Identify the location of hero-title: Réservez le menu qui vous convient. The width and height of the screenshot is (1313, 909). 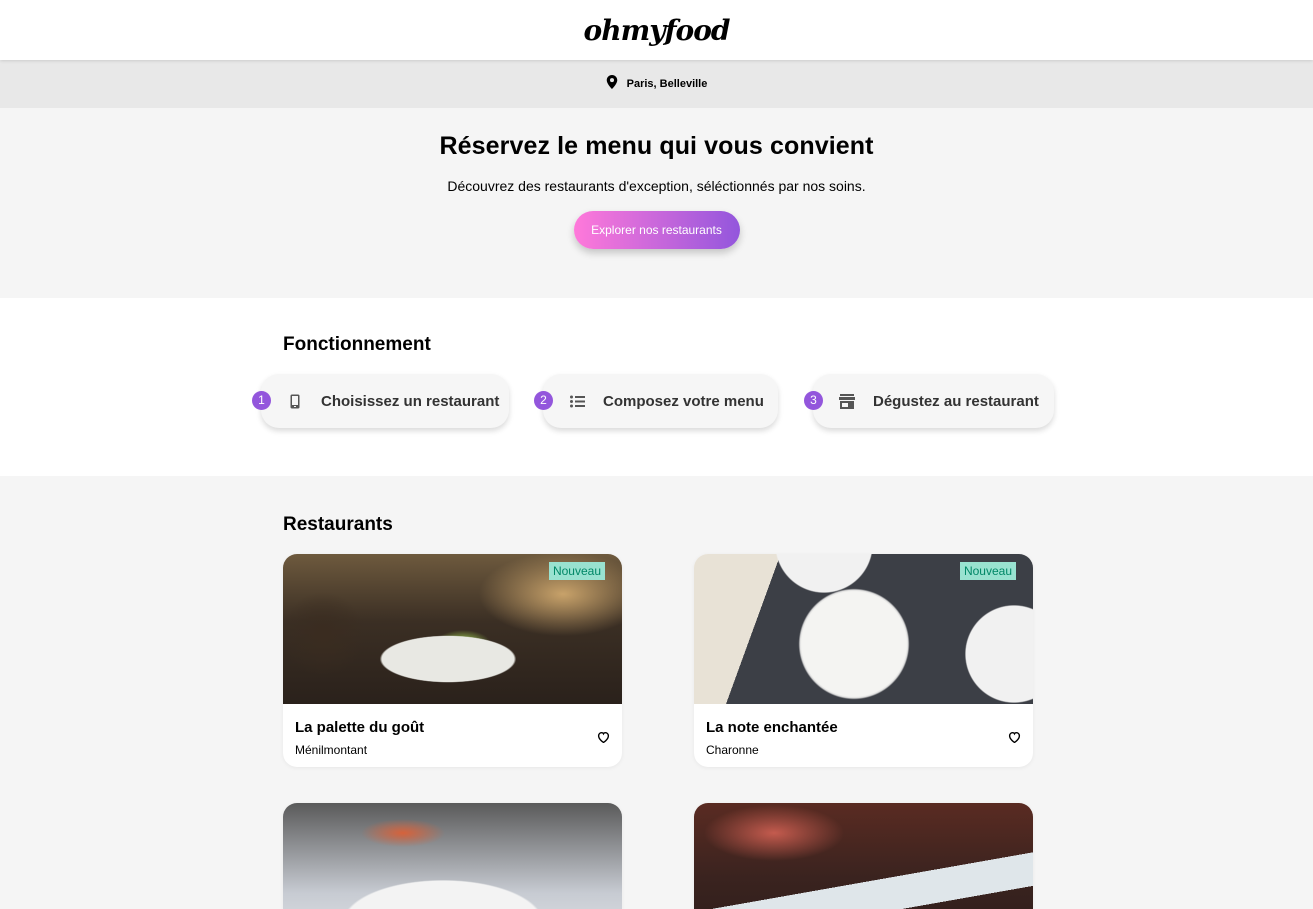
(656, 146).